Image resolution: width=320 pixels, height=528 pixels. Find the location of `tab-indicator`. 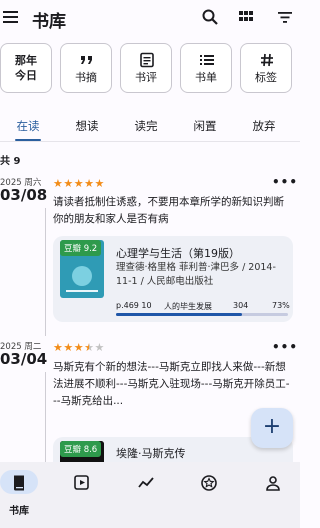

tab-indicator is located at coordinates (28, 140).